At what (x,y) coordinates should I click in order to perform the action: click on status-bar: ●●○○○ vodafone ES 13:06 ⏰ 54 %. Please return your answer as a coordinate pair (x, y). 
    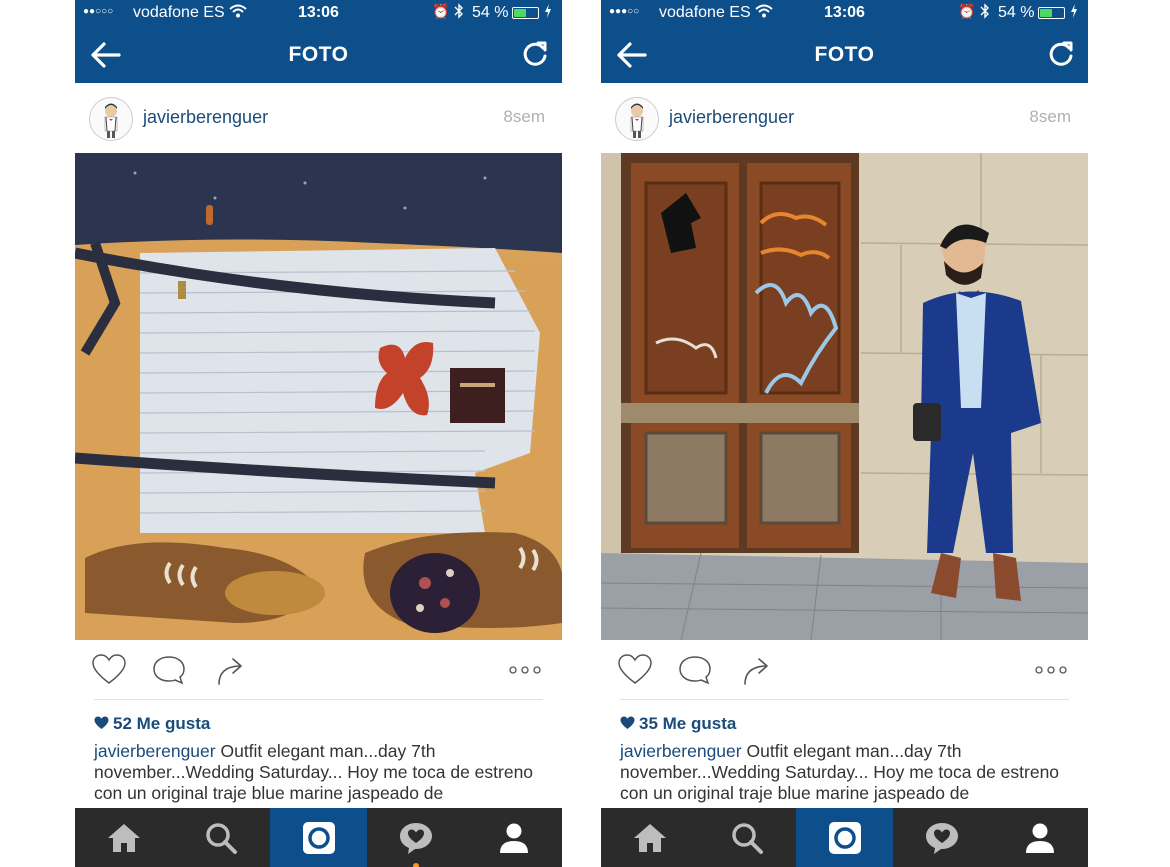
    Looking at the image, I should click on (318, 13).